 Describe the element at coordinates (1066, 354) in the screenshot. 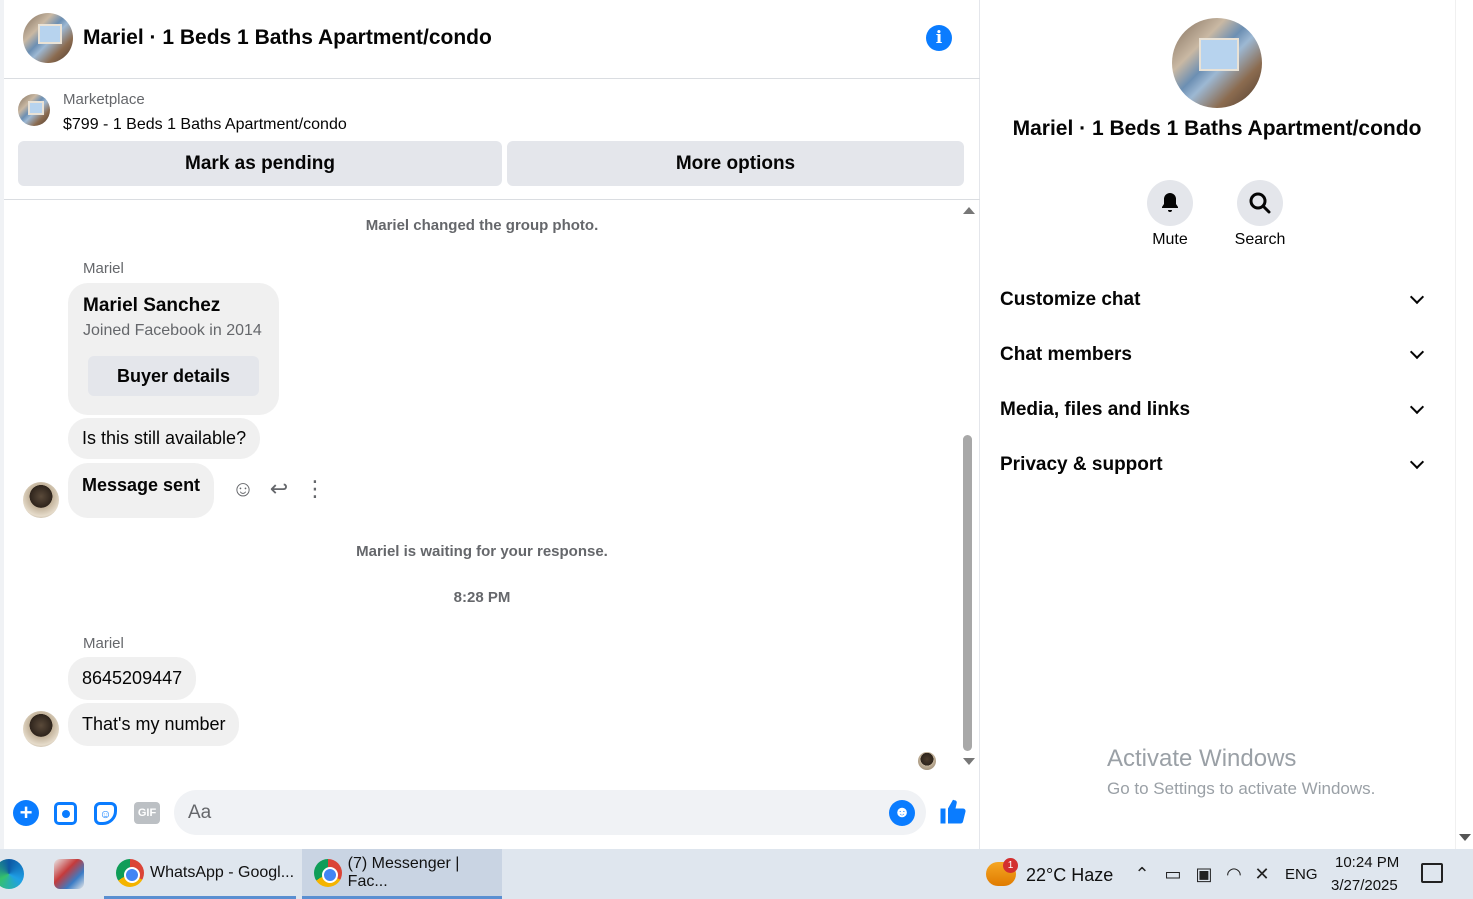

I see `section-label: Chat members` at that location.